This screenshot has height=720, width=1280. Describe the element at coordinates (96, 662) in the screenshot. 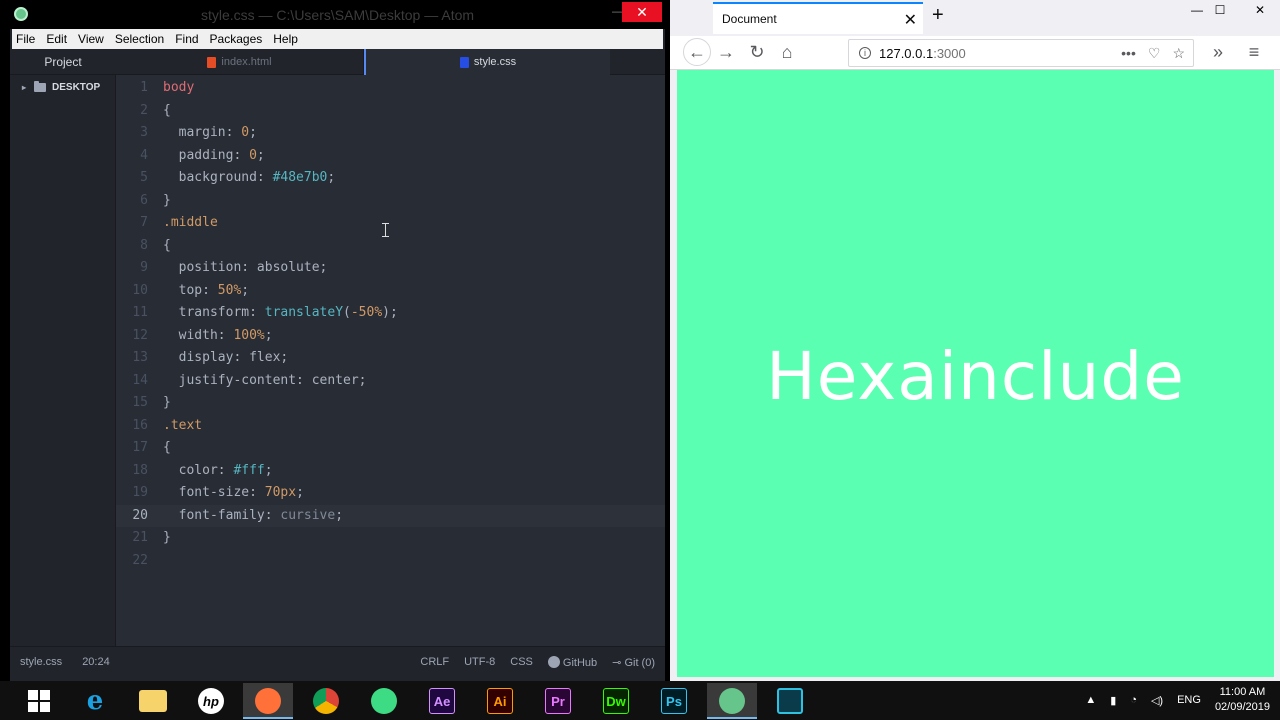

I see `status-cursor-position: 20:24` at that location.